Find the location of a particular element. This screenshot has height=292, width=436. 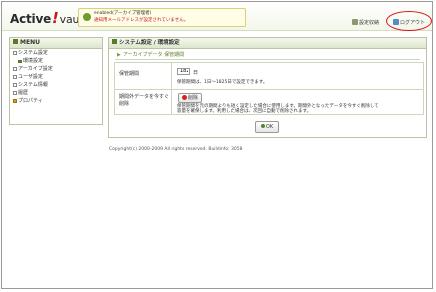

retention-days-input is located at coordinates (183, 71).